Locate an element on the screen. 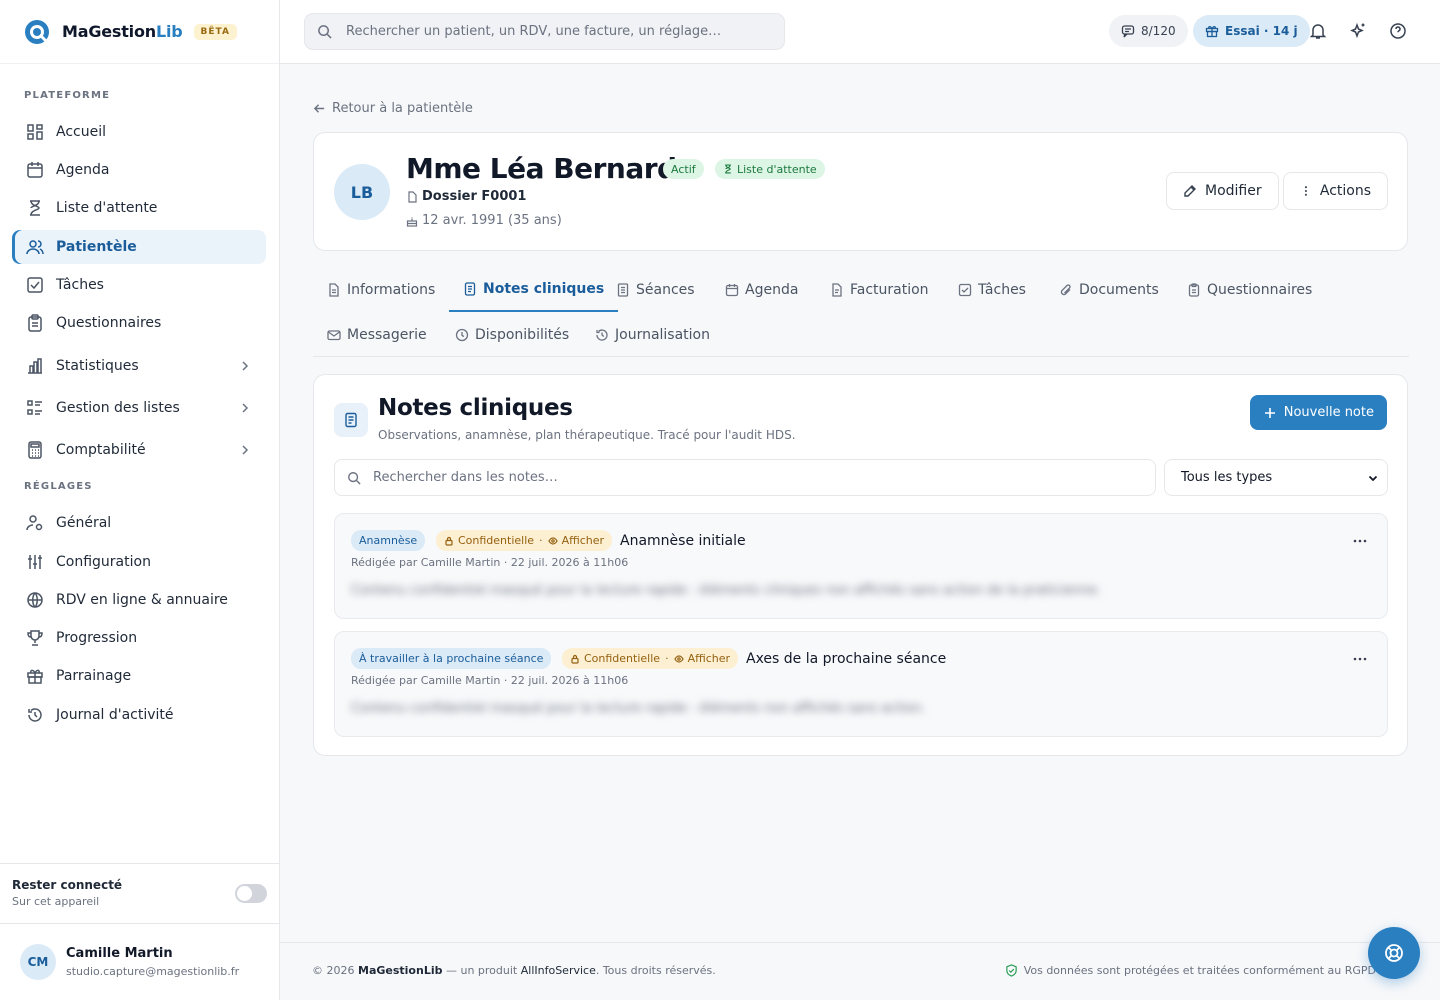 Image resolution: width=1440 pixels, height=1000 pixels. global-search-input is located at coordinates (556, 31).